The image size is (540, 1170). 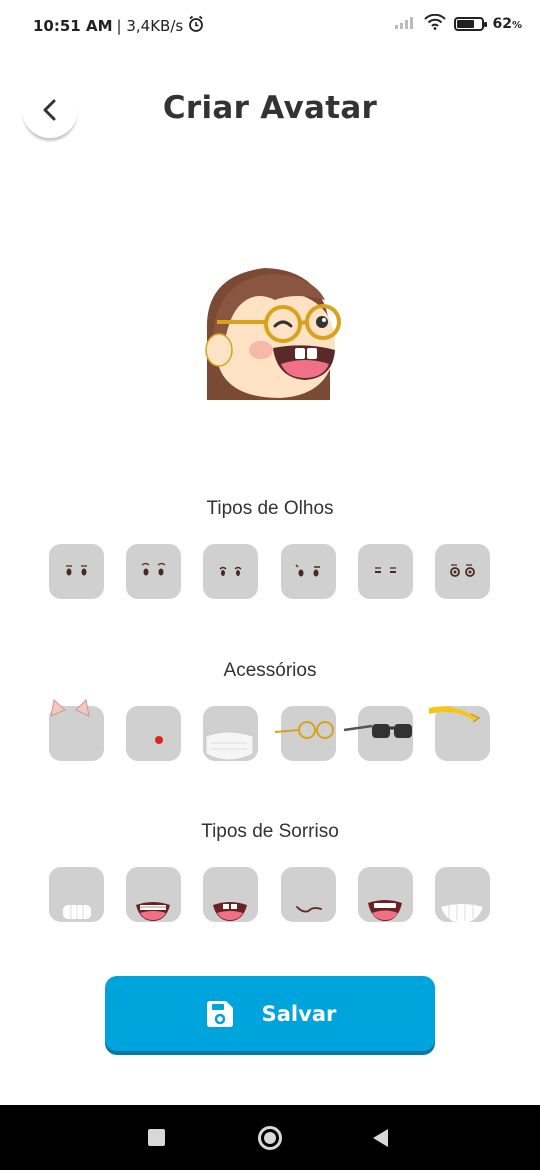 What do you see at coordinates (309, 909) in the screenshot?
I see `smirk-icon` at bounding box center [309, 909].